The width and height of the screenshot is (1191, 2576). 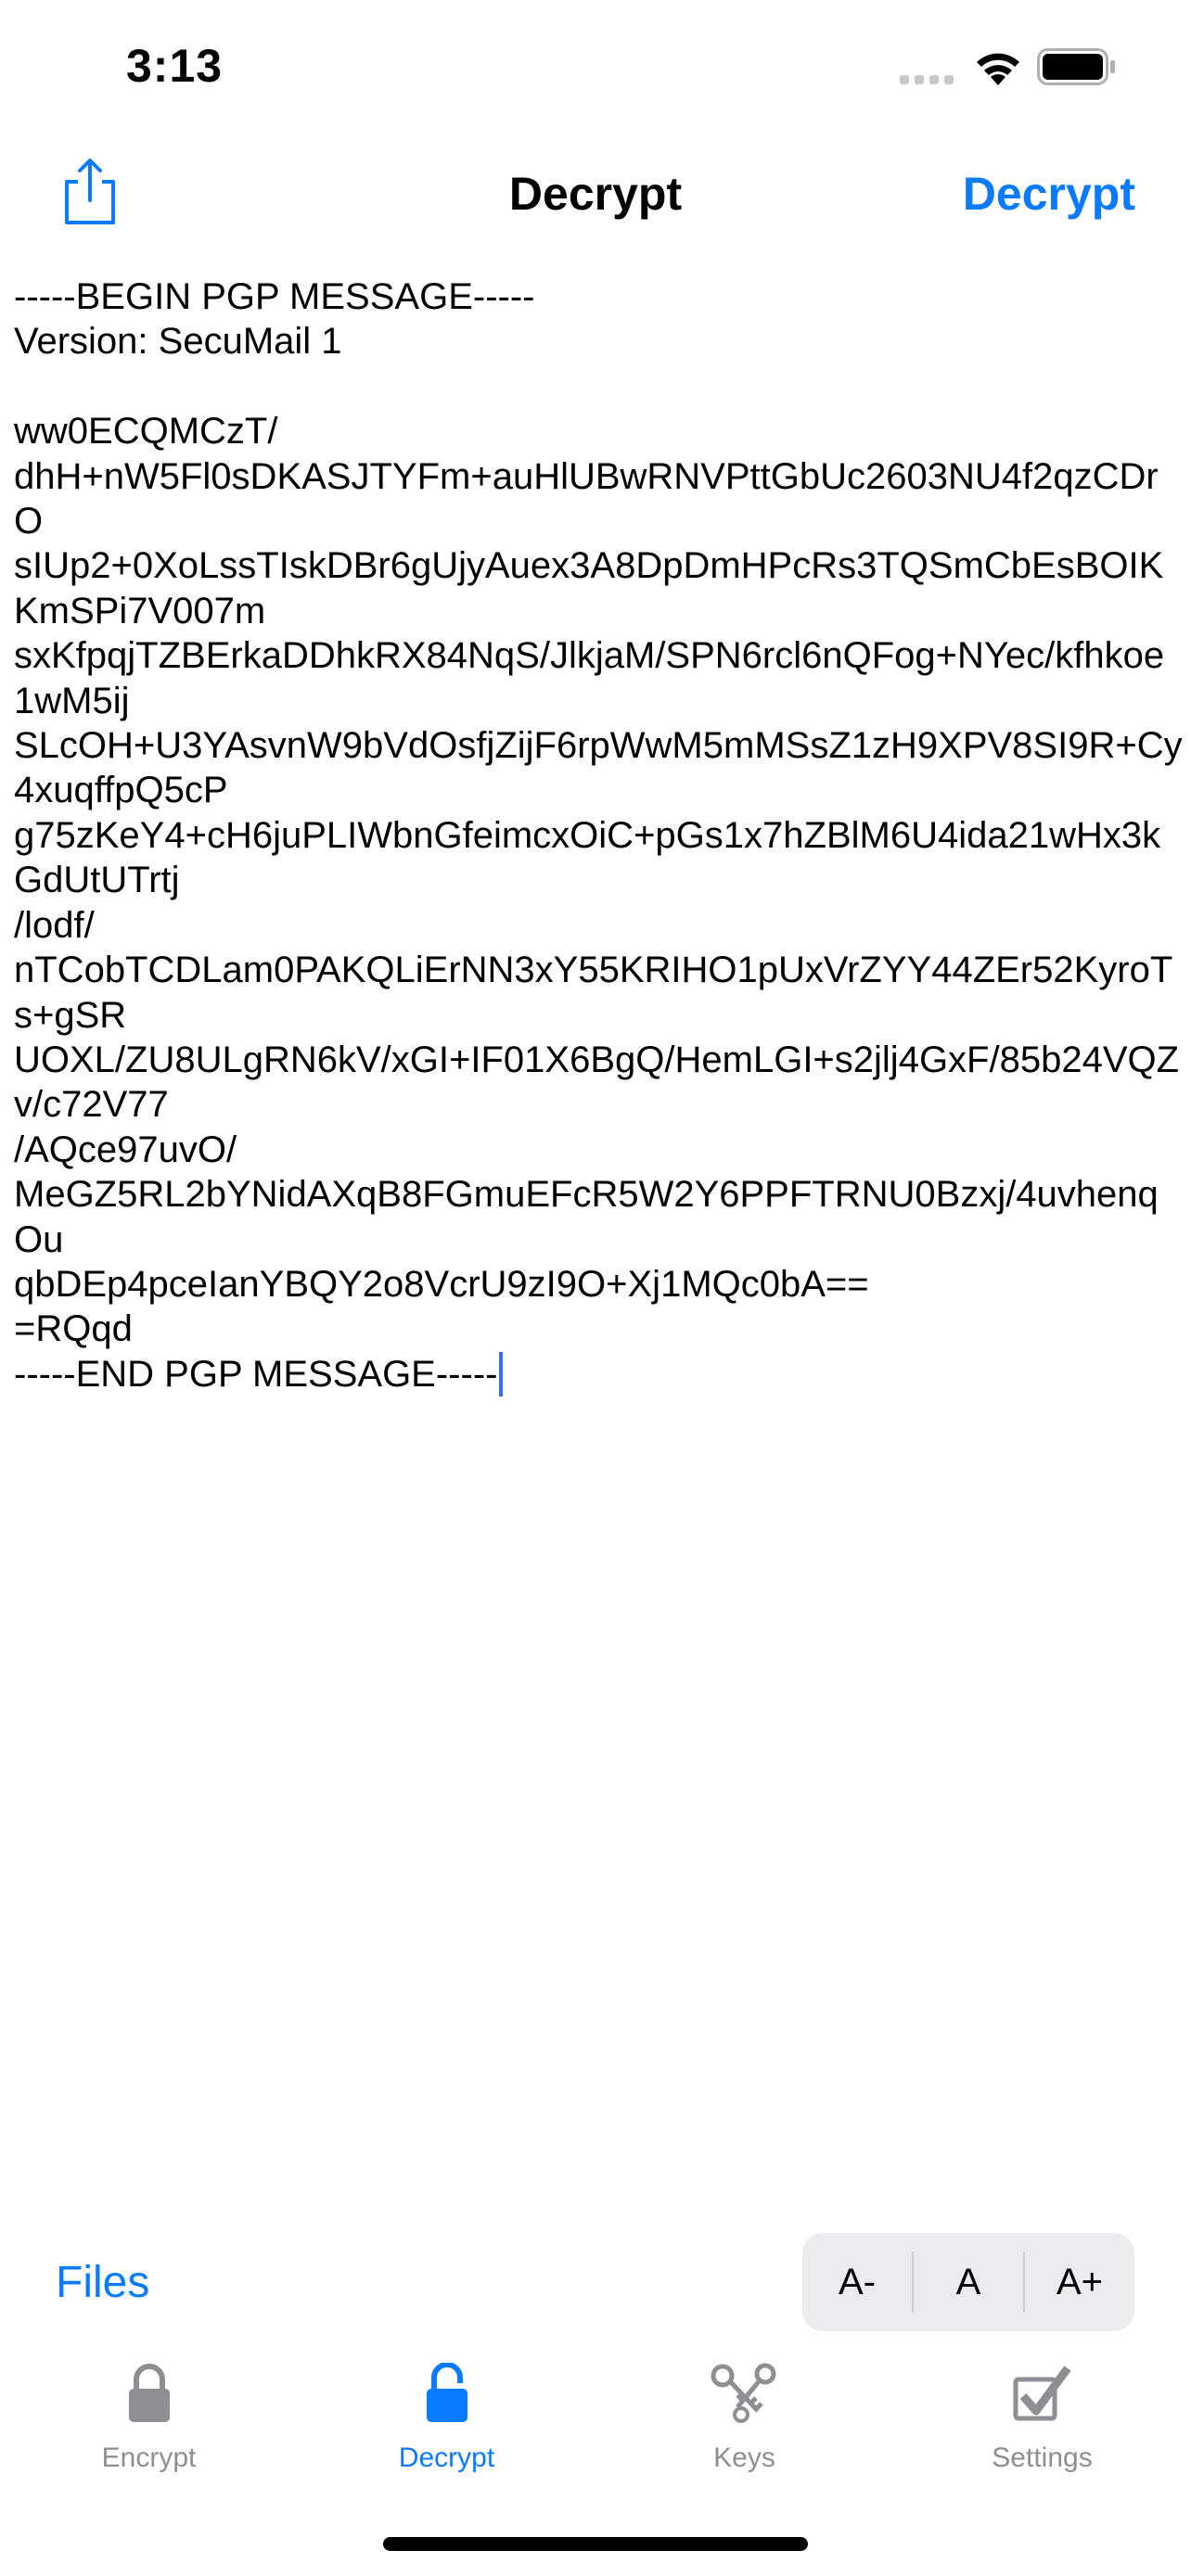 I want to click on tab-encrypt: Encrypt, so click(x=149, y=2415).